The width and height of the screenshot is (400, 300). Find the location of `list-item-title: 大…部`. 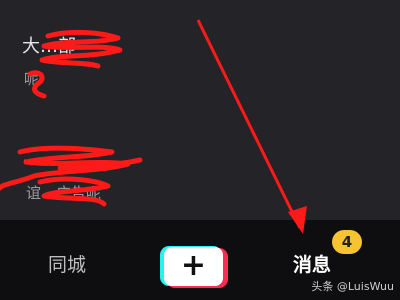

list-item-title: 大…部 is located at coordinates (49, 45).